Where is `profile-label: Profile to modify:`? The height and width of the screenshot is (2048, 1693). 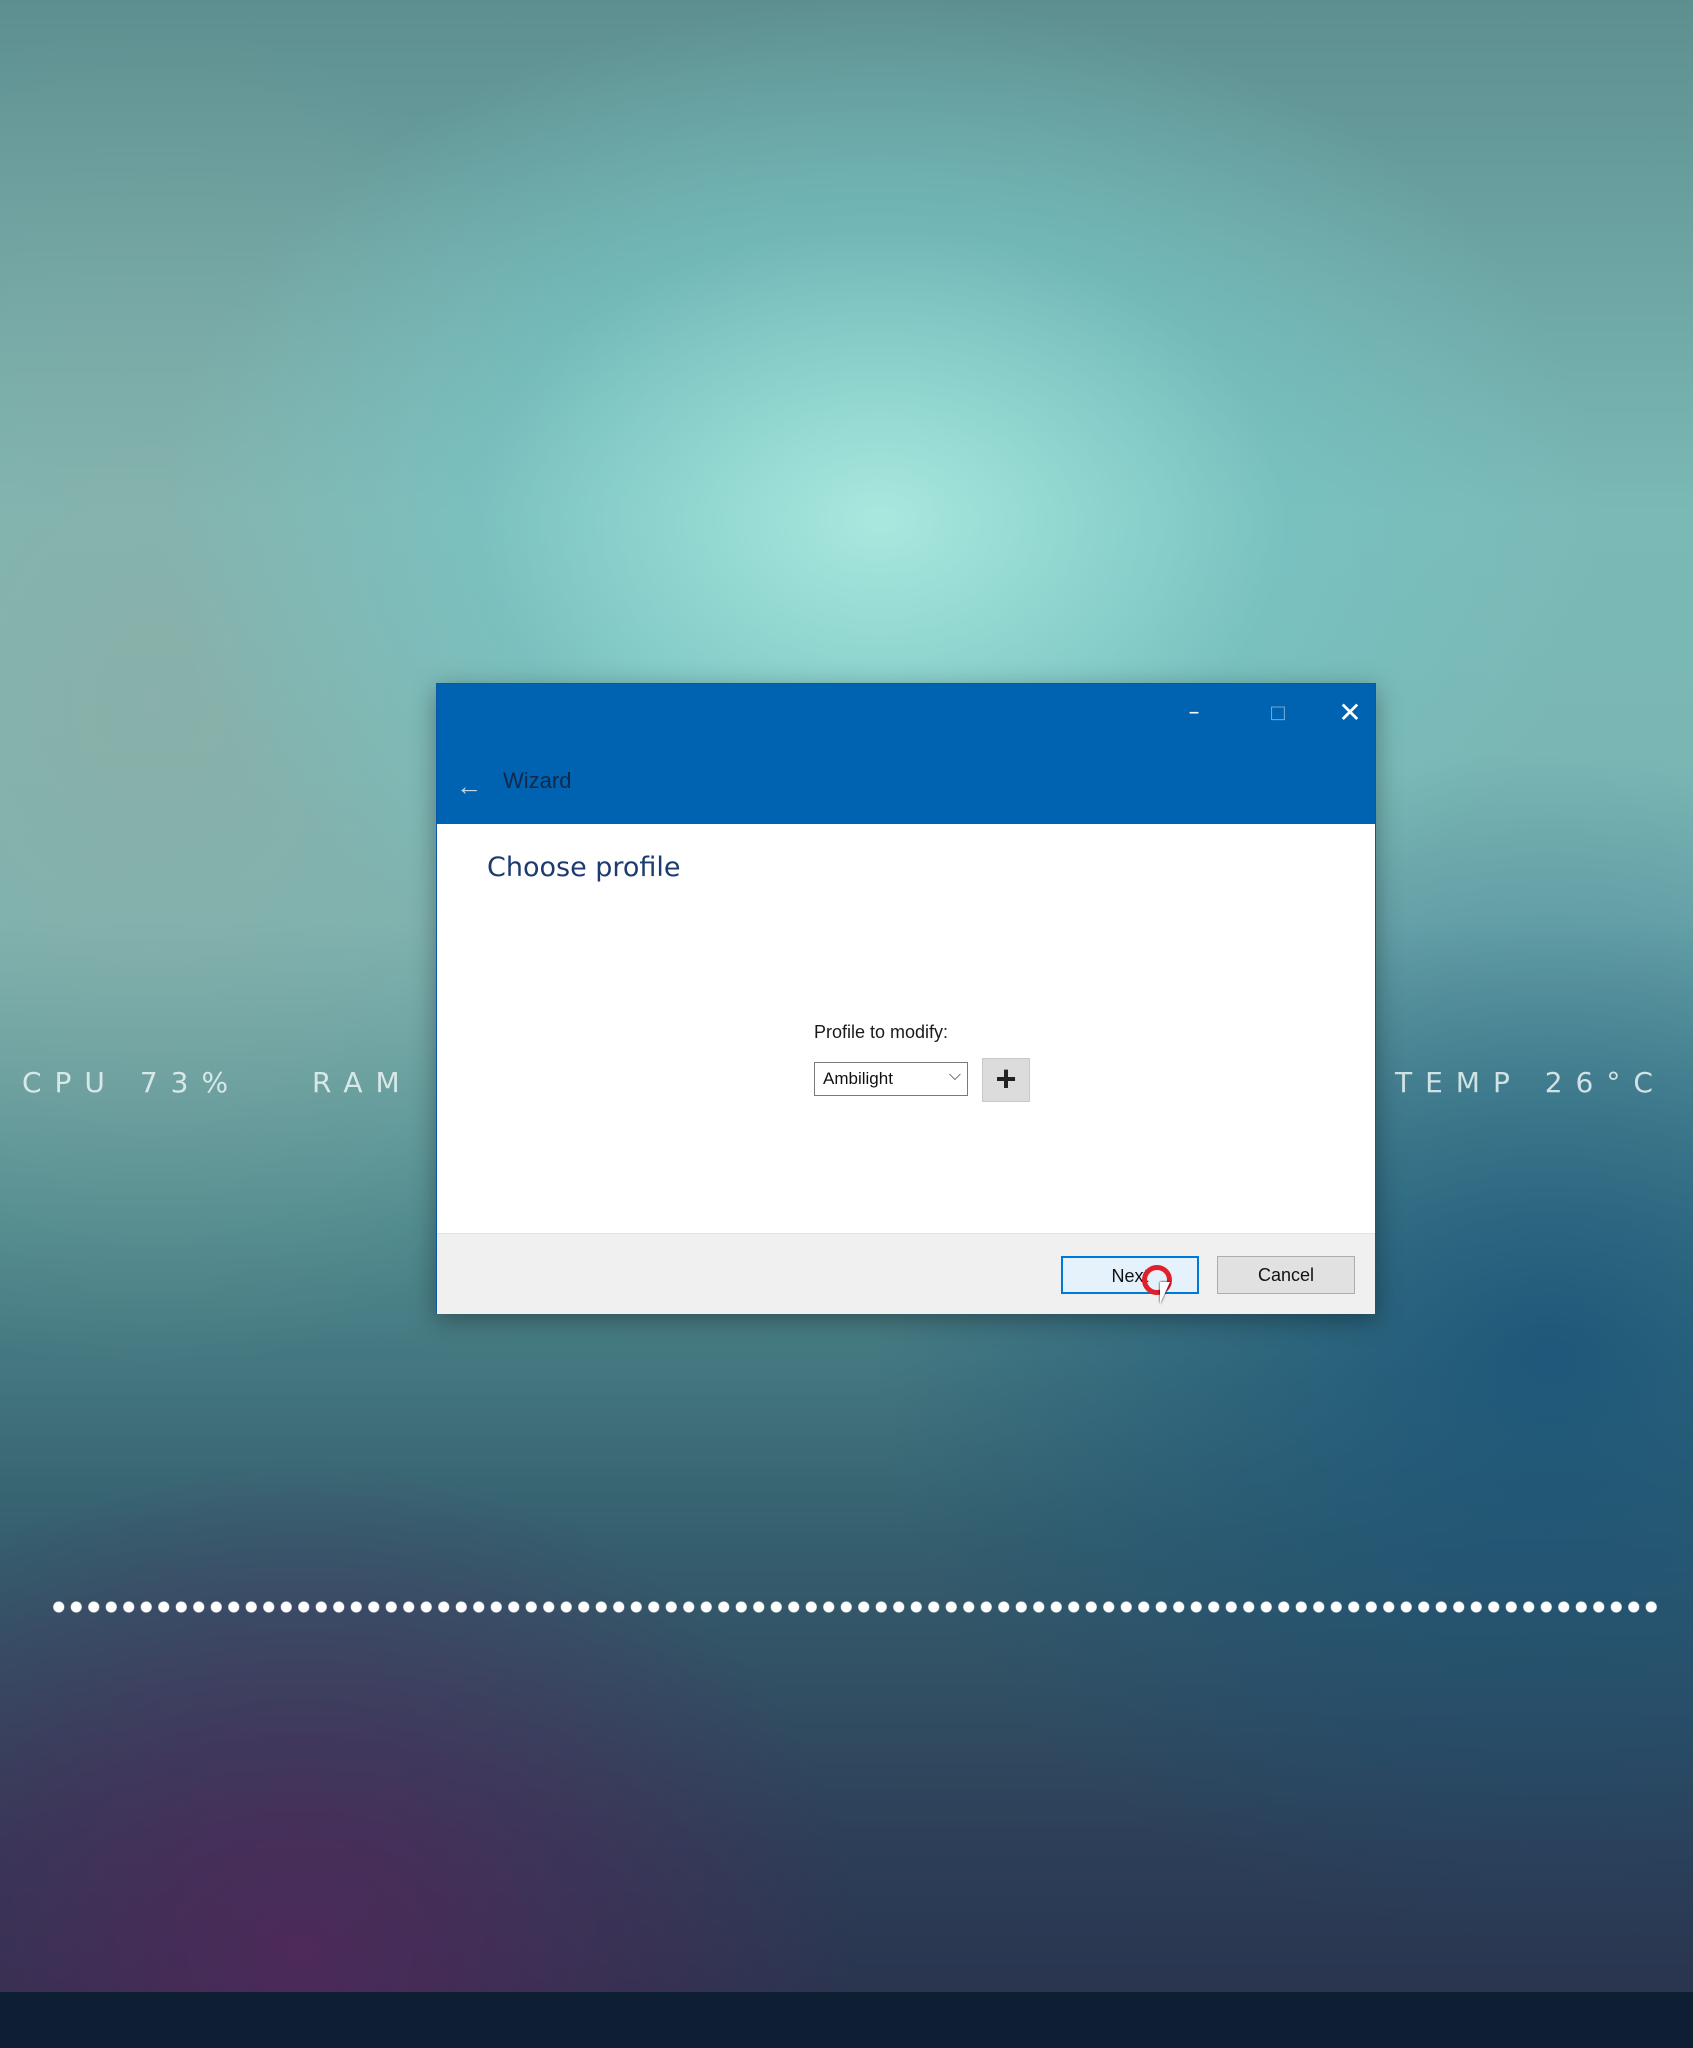 profile-label: Profile to modify: is located at coordinates (881, 1032).